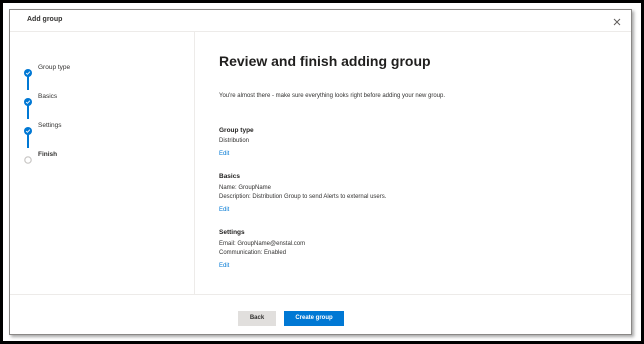 The height and width of the screenshot is (344, 644). Describe the element at coordinates (224, 154) in the screenshot. I see `edit-group-type-link: Edit` at that location.